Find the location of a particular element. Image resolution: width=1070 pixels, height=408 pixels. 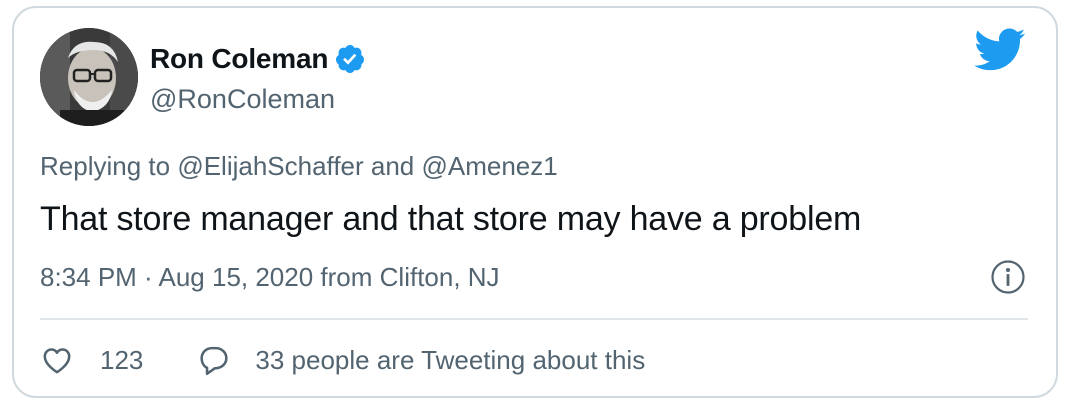

author-name-row: Ron Coleman is located at coordinates (258, 59).